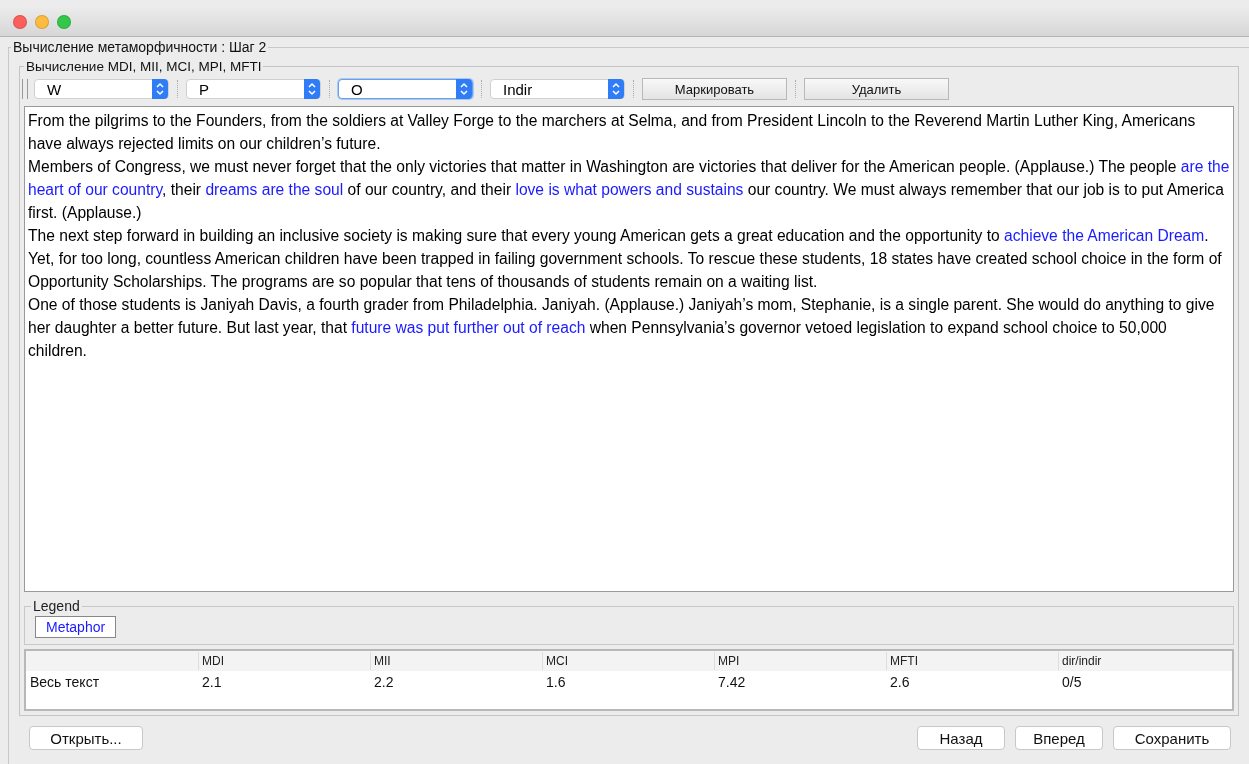  Describe the element at coordinates (800, 661) in the screenshot. I see `column-header: MPI` at that location.